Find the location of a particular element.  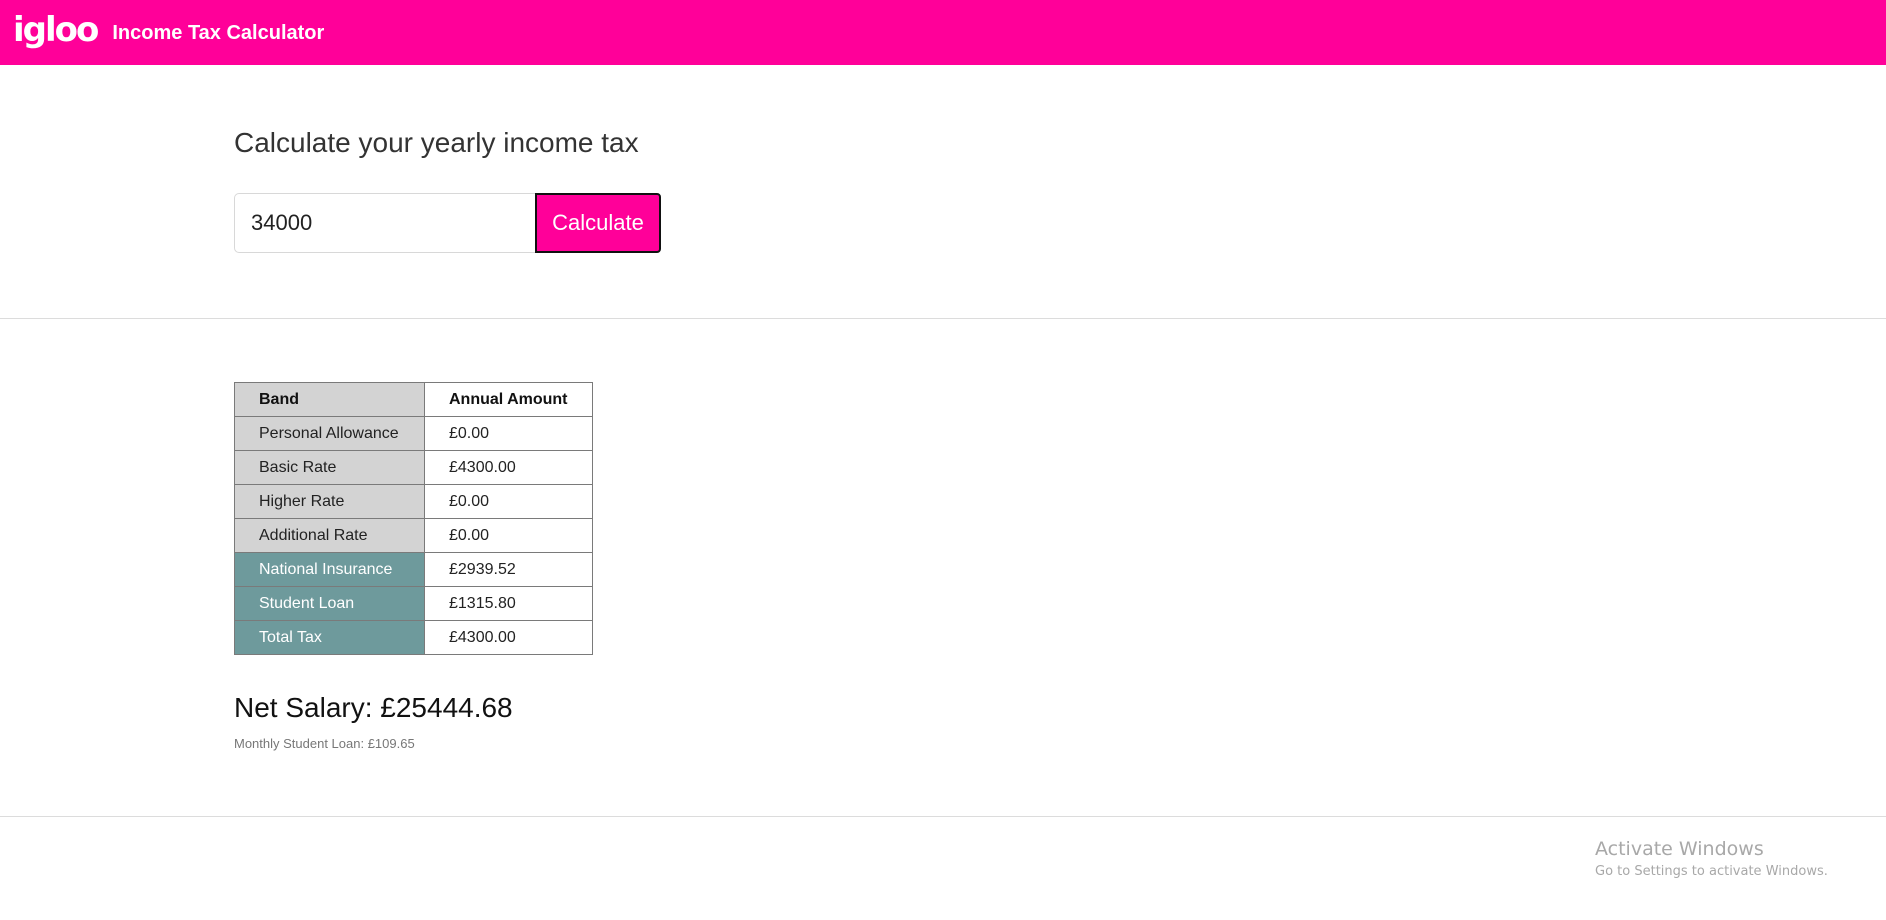

table-row: Higher Rate £0.00 is located at coordinates (413, 501).